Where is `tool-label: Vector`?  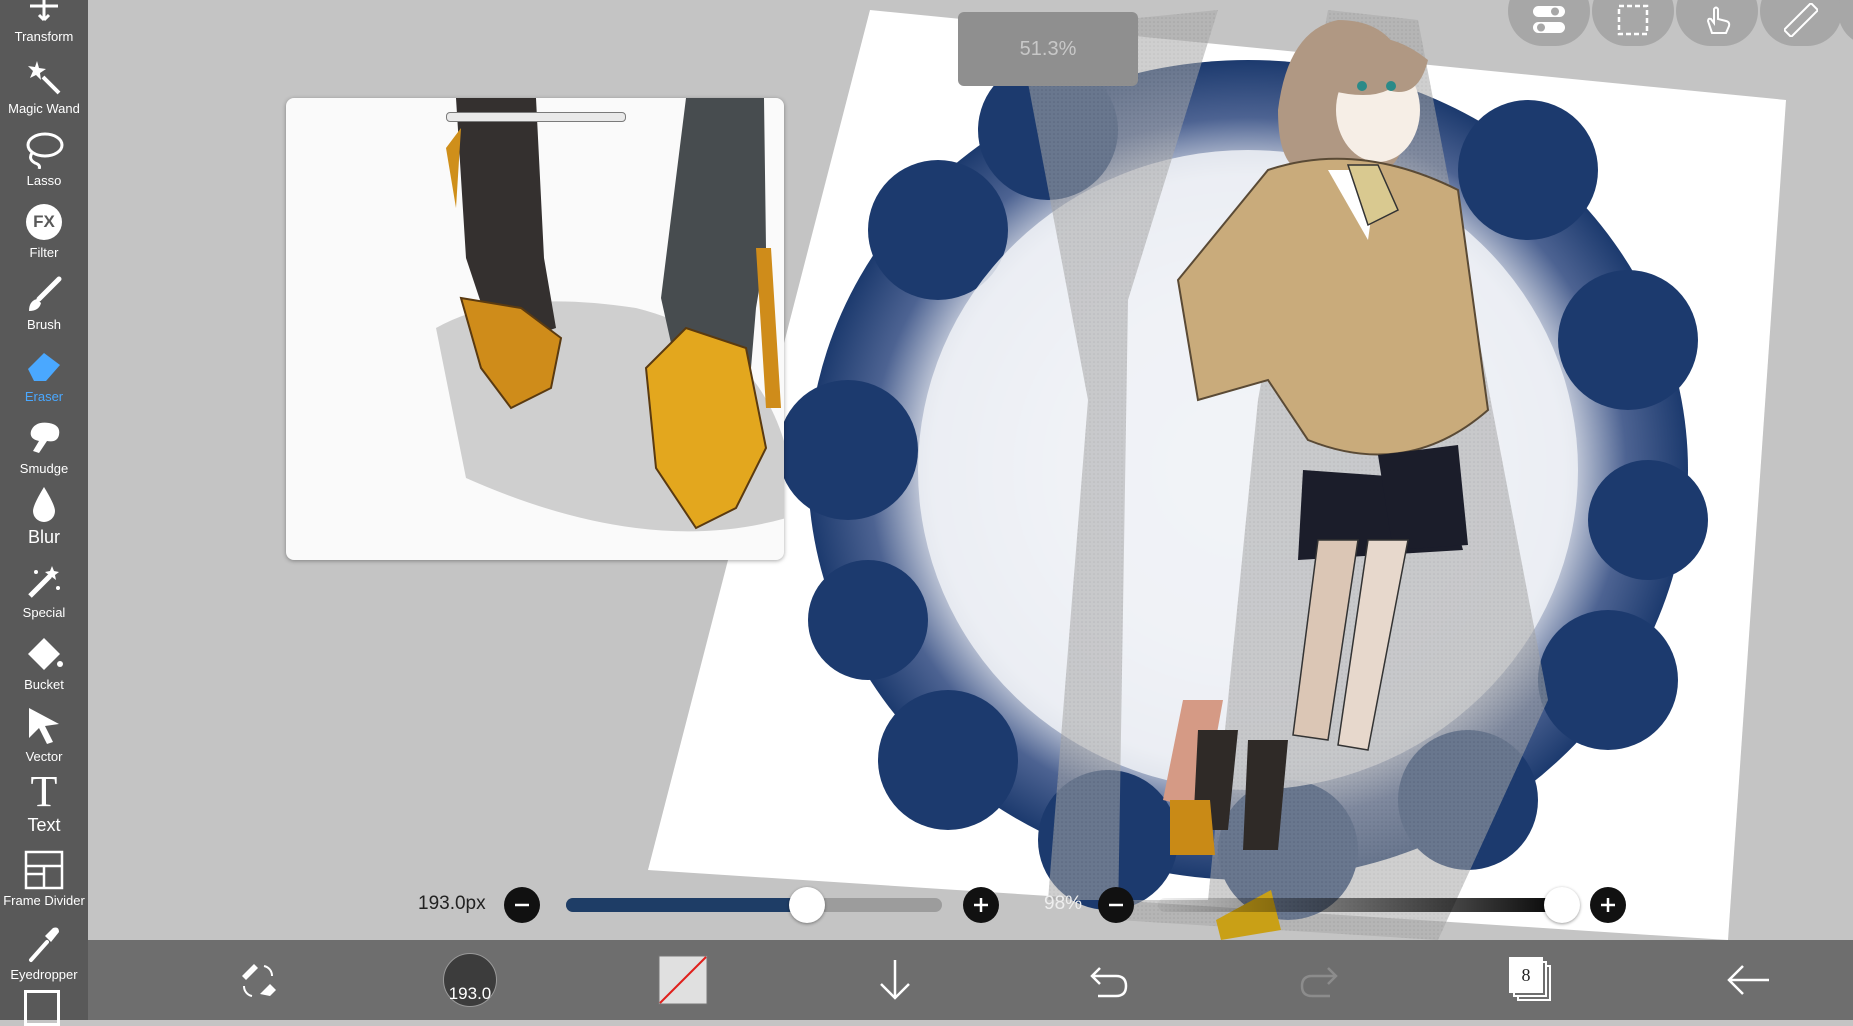
tool-label: Vector is located at coordinates (44, 756).